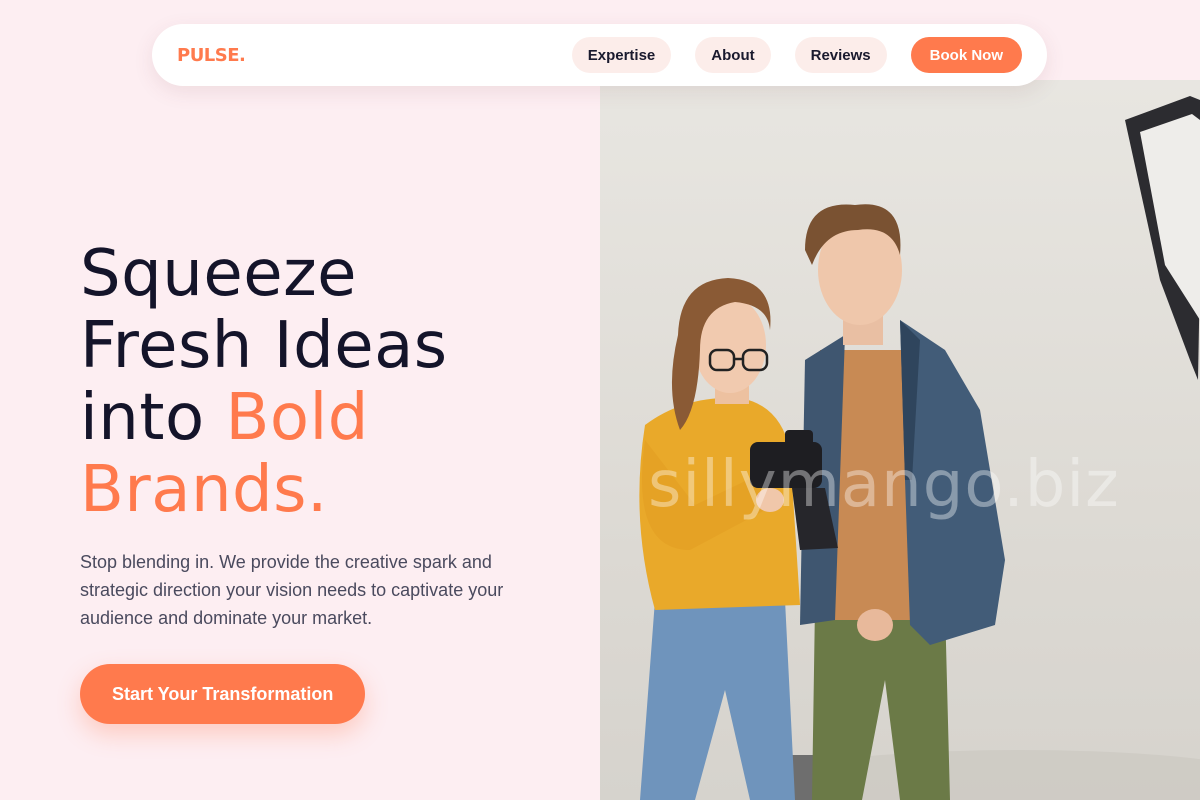 Image resolution: width=1200 pixels, height=800 pixels. I want to click on hero-title-line: into Bold, so click(330, 418).